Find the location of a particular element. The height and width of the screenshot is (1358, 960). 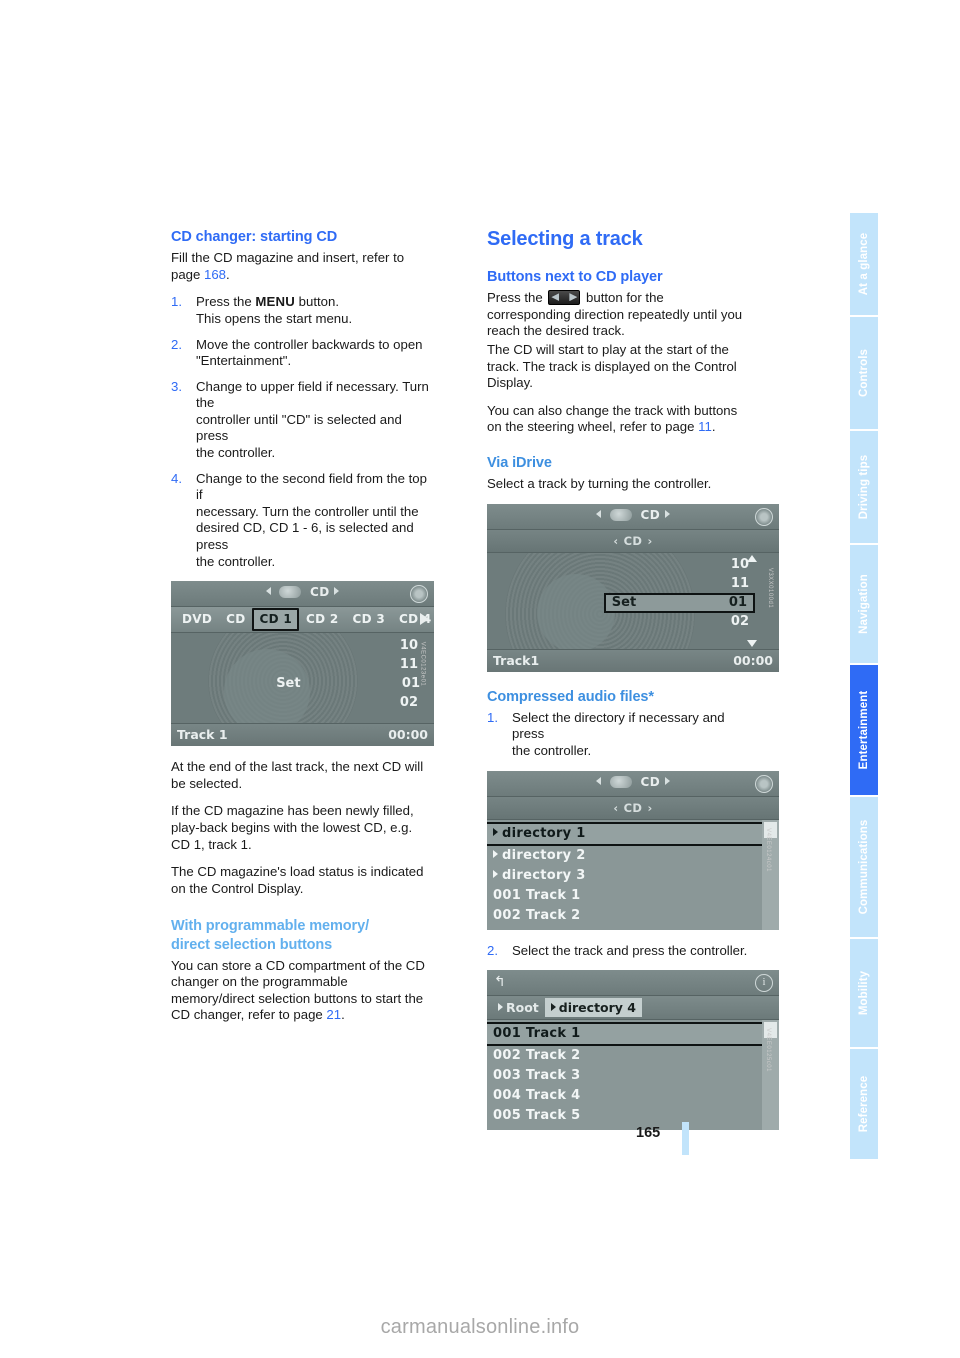

list-item-track-003: 003 Track 3 is located at coordinates (633, 1076).